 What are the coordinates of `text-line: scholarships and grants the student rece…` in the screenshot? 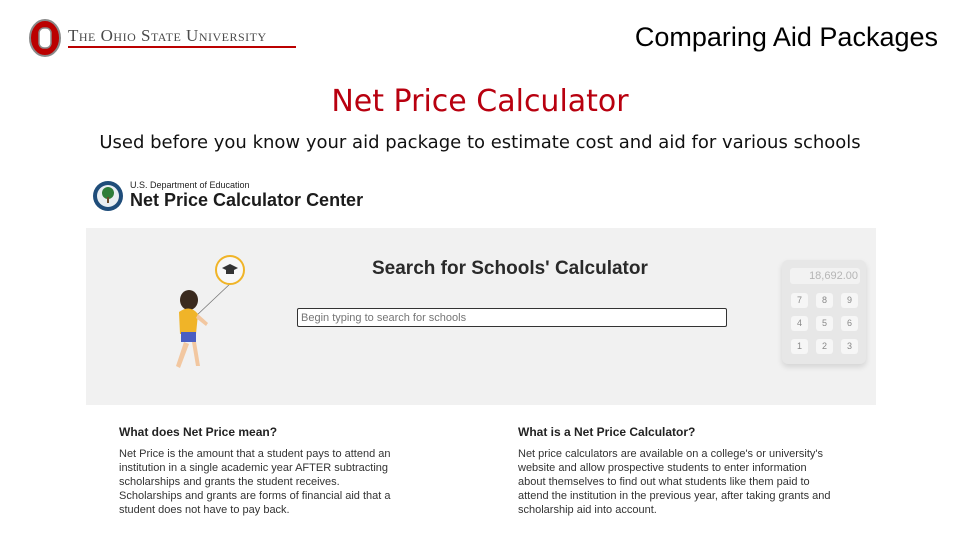 It's located at (229, 482).